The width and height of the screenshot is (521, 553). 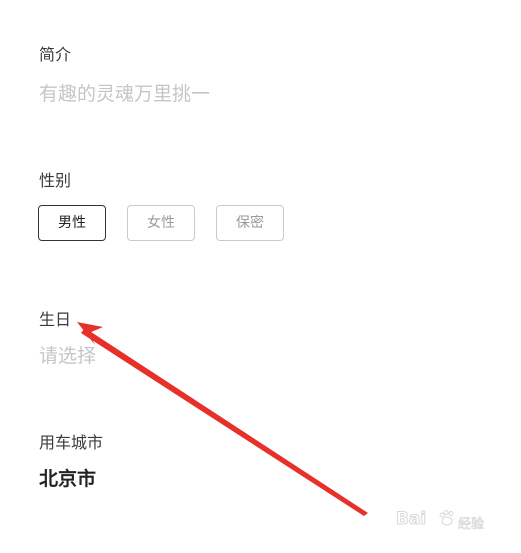 I want to click on gender-option-secret: 保密, so click(x=250, y=223).